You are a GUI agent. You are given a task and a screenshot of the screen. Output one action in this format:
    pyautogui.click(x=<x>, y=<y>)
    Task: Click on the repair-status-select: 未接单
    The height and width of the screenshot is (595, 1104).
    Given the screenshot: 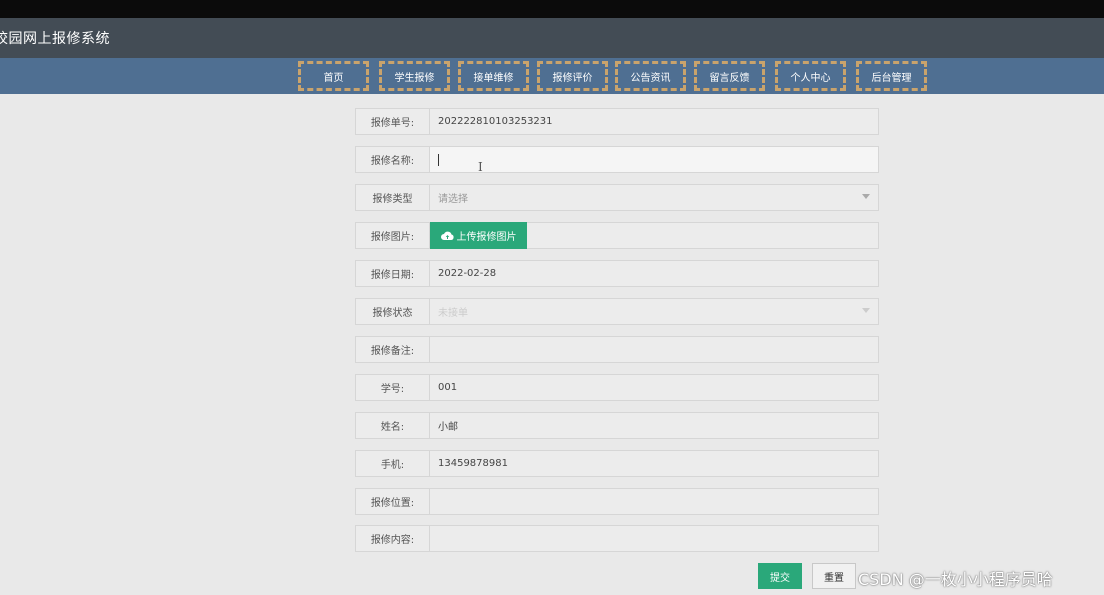 What is the action you would take?
    pyautogui.click(x=654, y=311)
    